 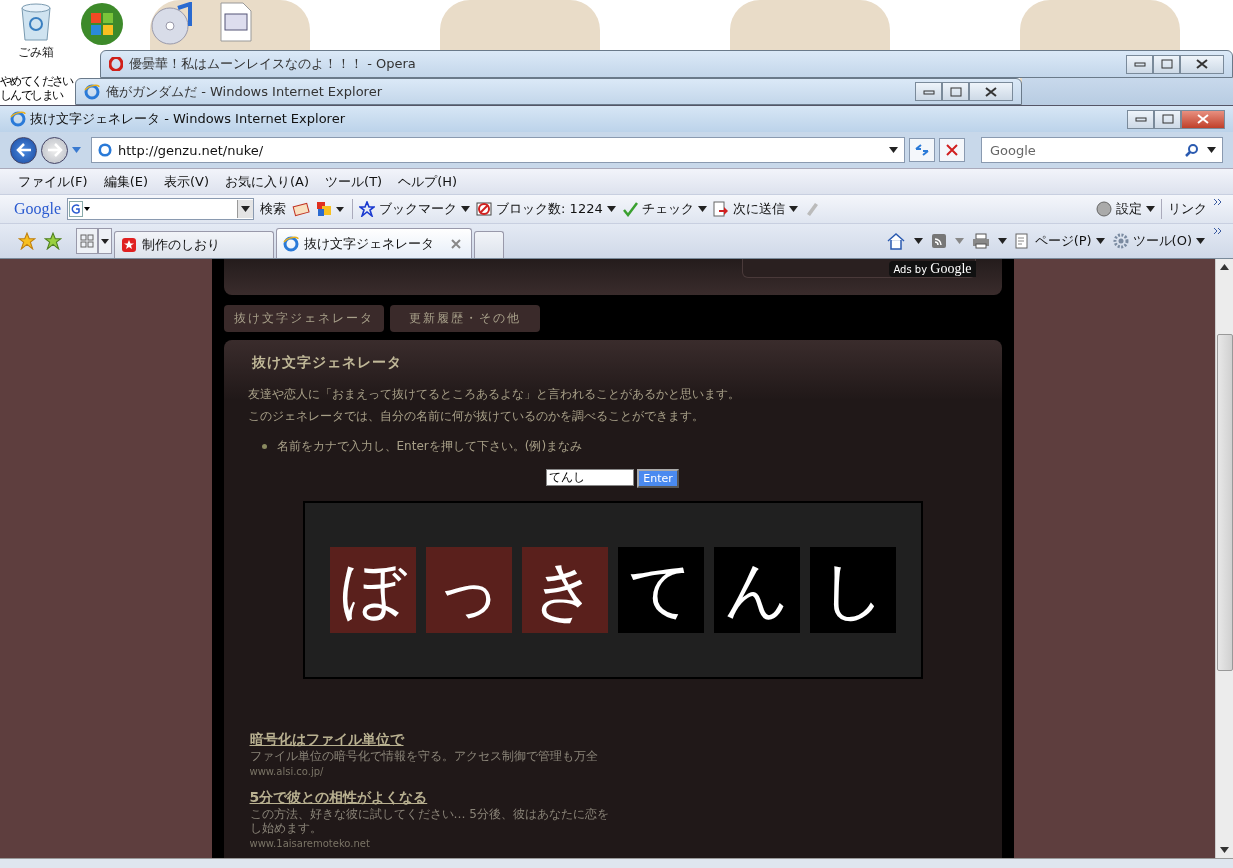 What do you see at coordinates (372, 590) in the screenshot?
I see `character-tile: ぼ` at bounding box center [372, 590].